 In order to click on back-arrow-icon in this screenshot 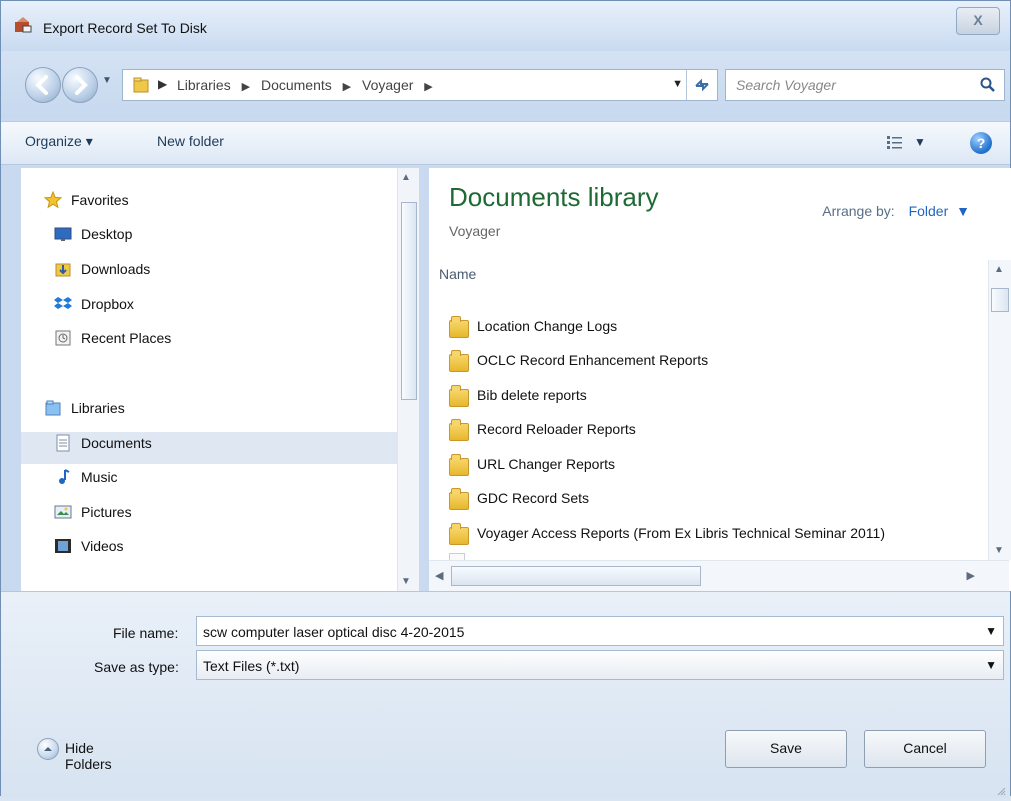, I will do `click(41, 85)`.